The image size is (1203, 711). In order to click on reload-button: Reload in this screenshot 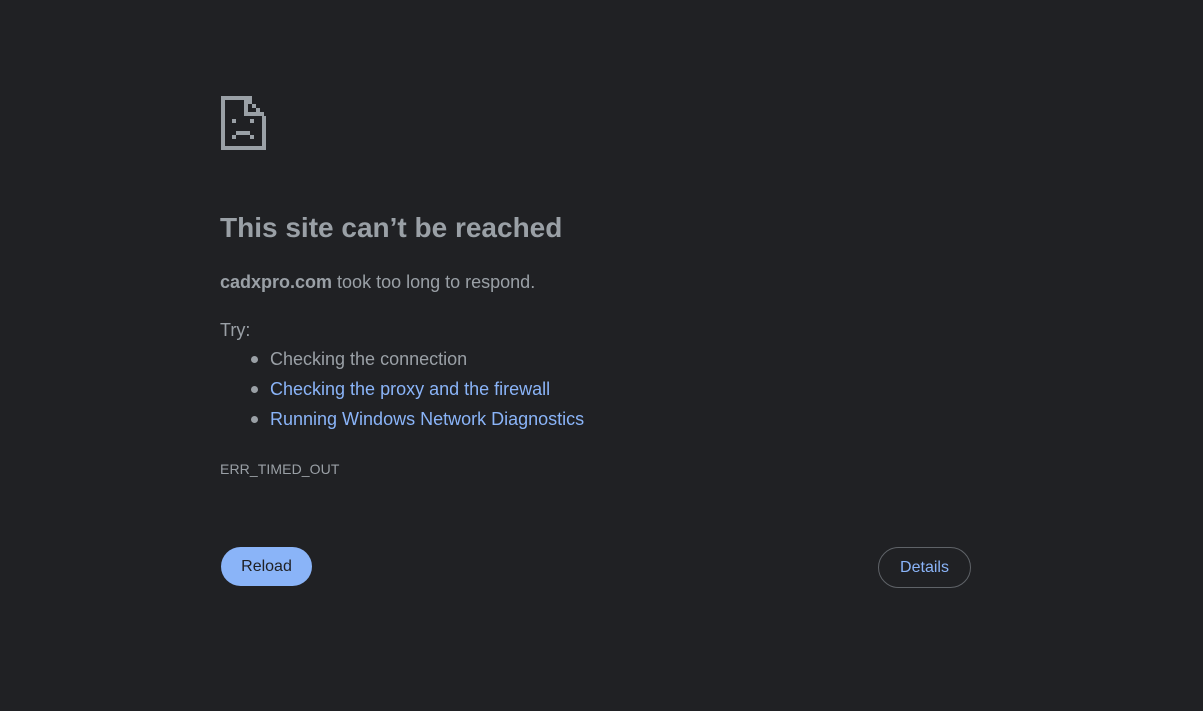, I will do `click(266, 566)`.